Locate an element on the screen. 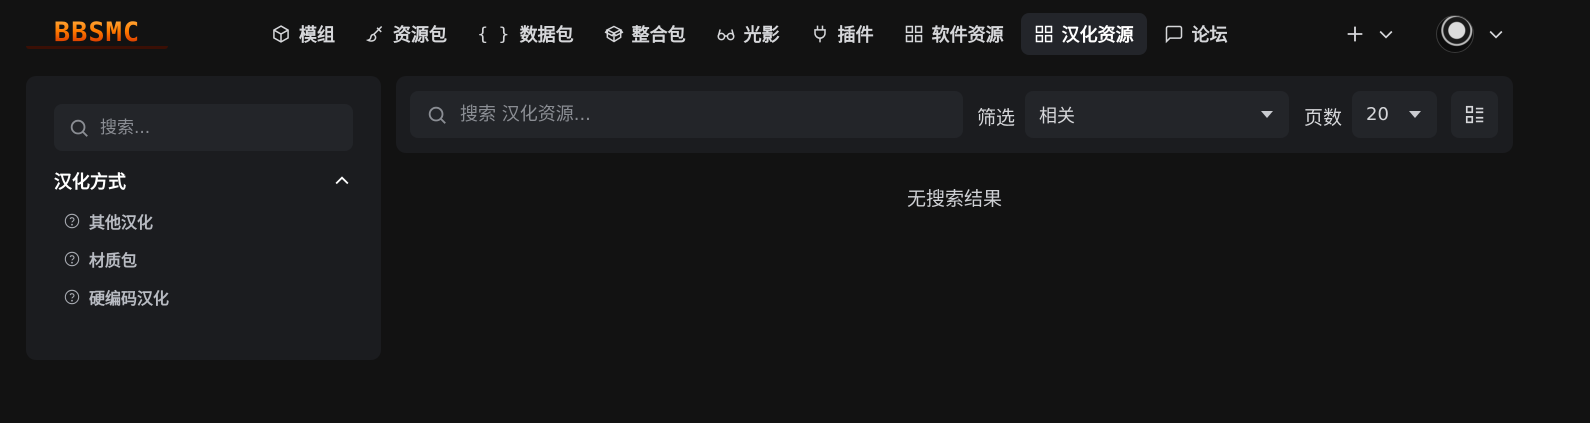 The height and width of the screenshot is (423, 1590). list-layout-icon is located at coordinates (1474, 114).